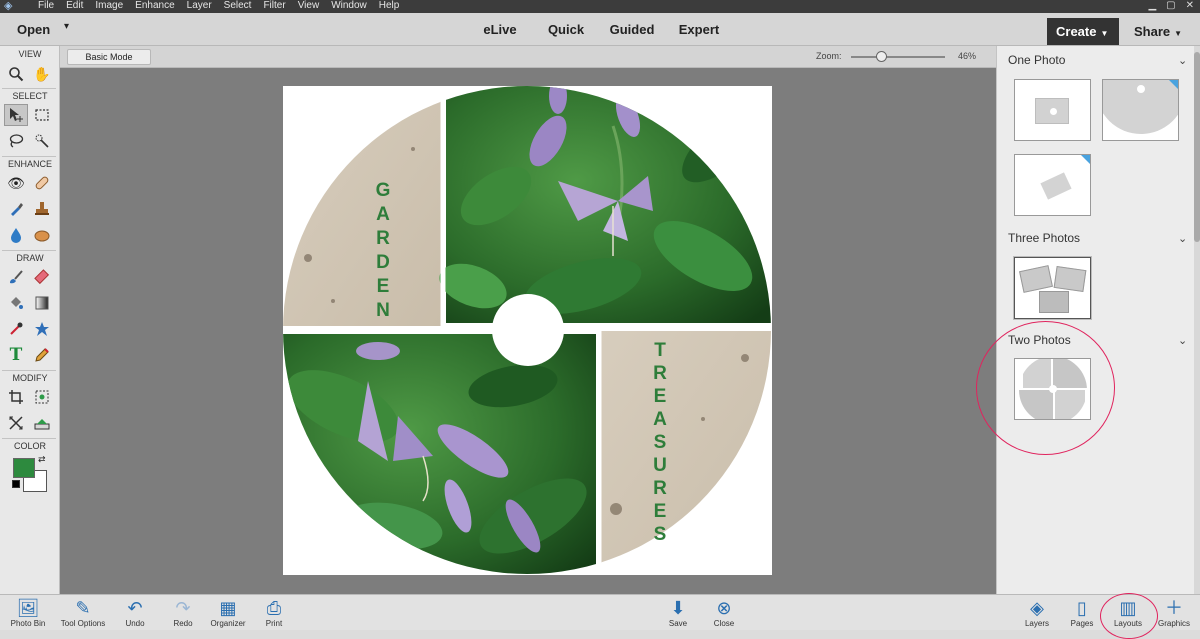 The height and width of the screenshot is (639, 1200). Describe the element at coordinates (83, 608) in the screenshot. I see `tool-options-icon: ✎` at that location.